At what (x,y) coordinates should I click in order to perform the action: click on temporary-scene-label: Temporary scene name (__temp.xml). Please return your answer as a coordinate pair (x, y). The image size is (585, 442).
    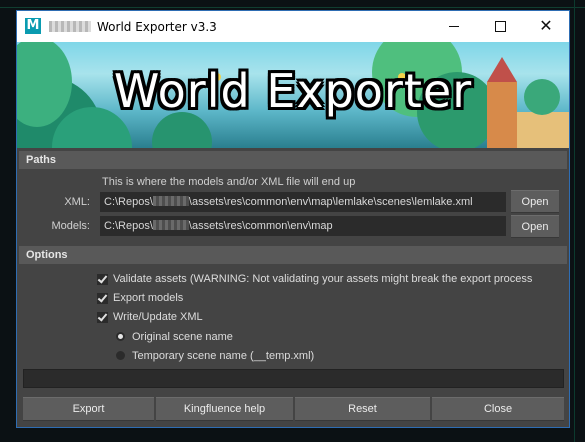
    Looking at the image, I should click on (223, 356).